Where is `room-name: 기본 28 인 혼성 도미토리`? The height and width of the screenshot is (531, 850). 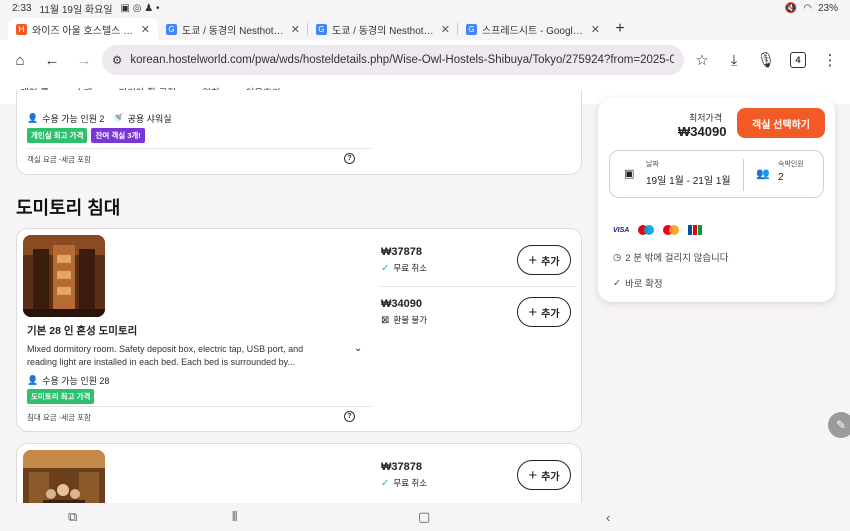
room-name: 기본 28 인 혼성 도미토리 is located at coordinates (82, 331).